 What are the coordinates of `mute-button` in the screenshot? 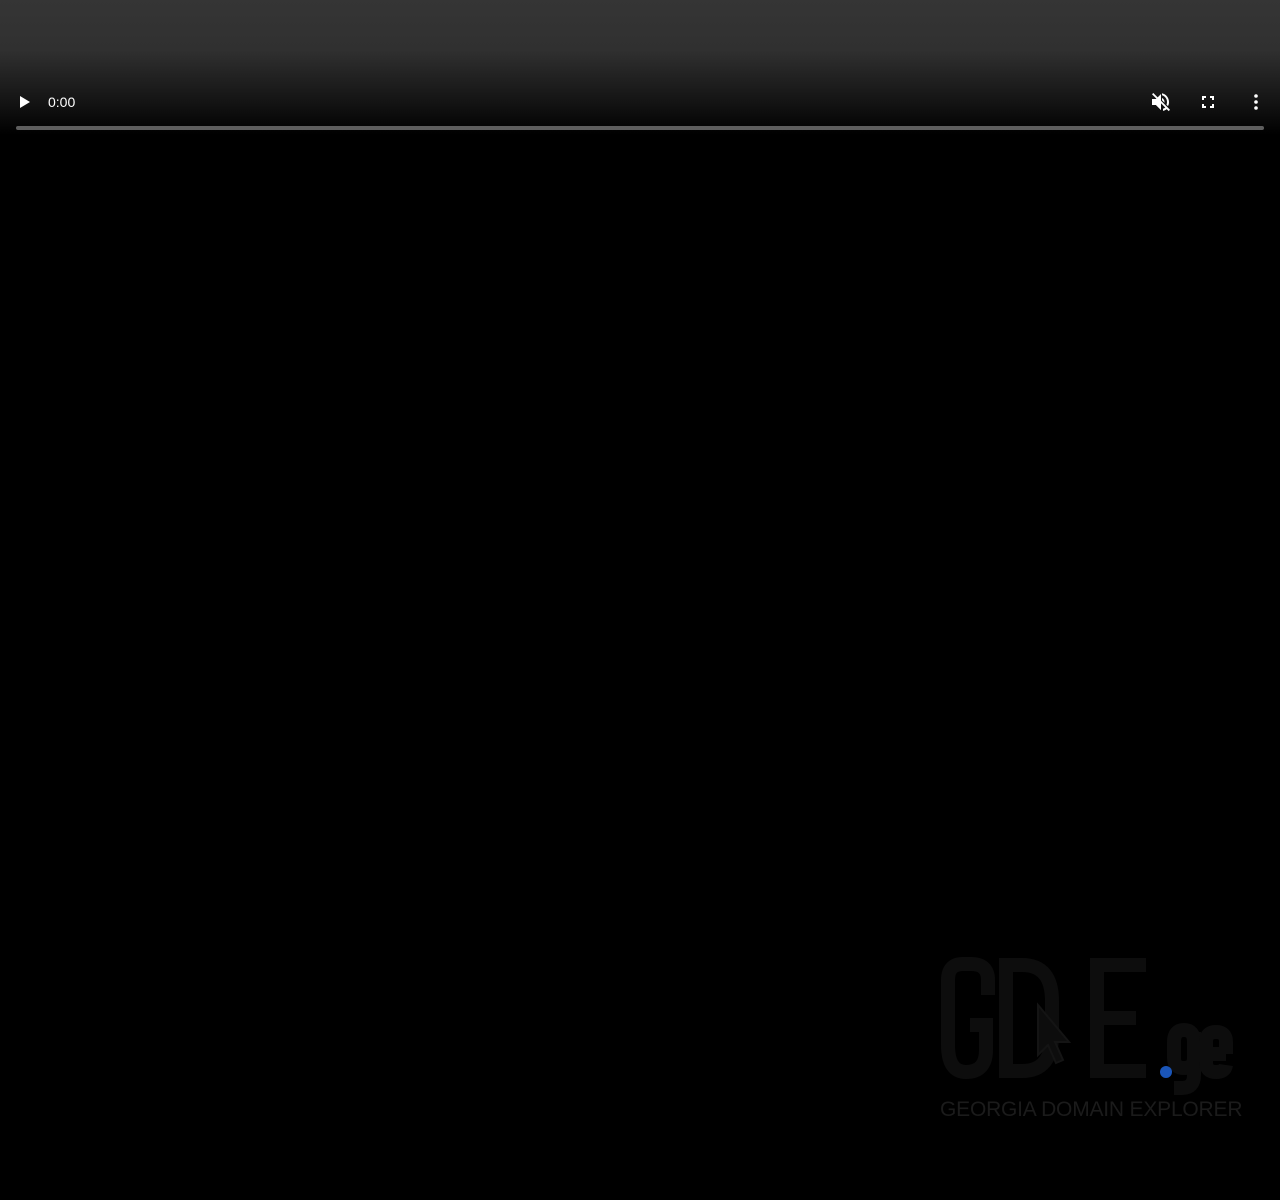 It's located at (1160, 102).